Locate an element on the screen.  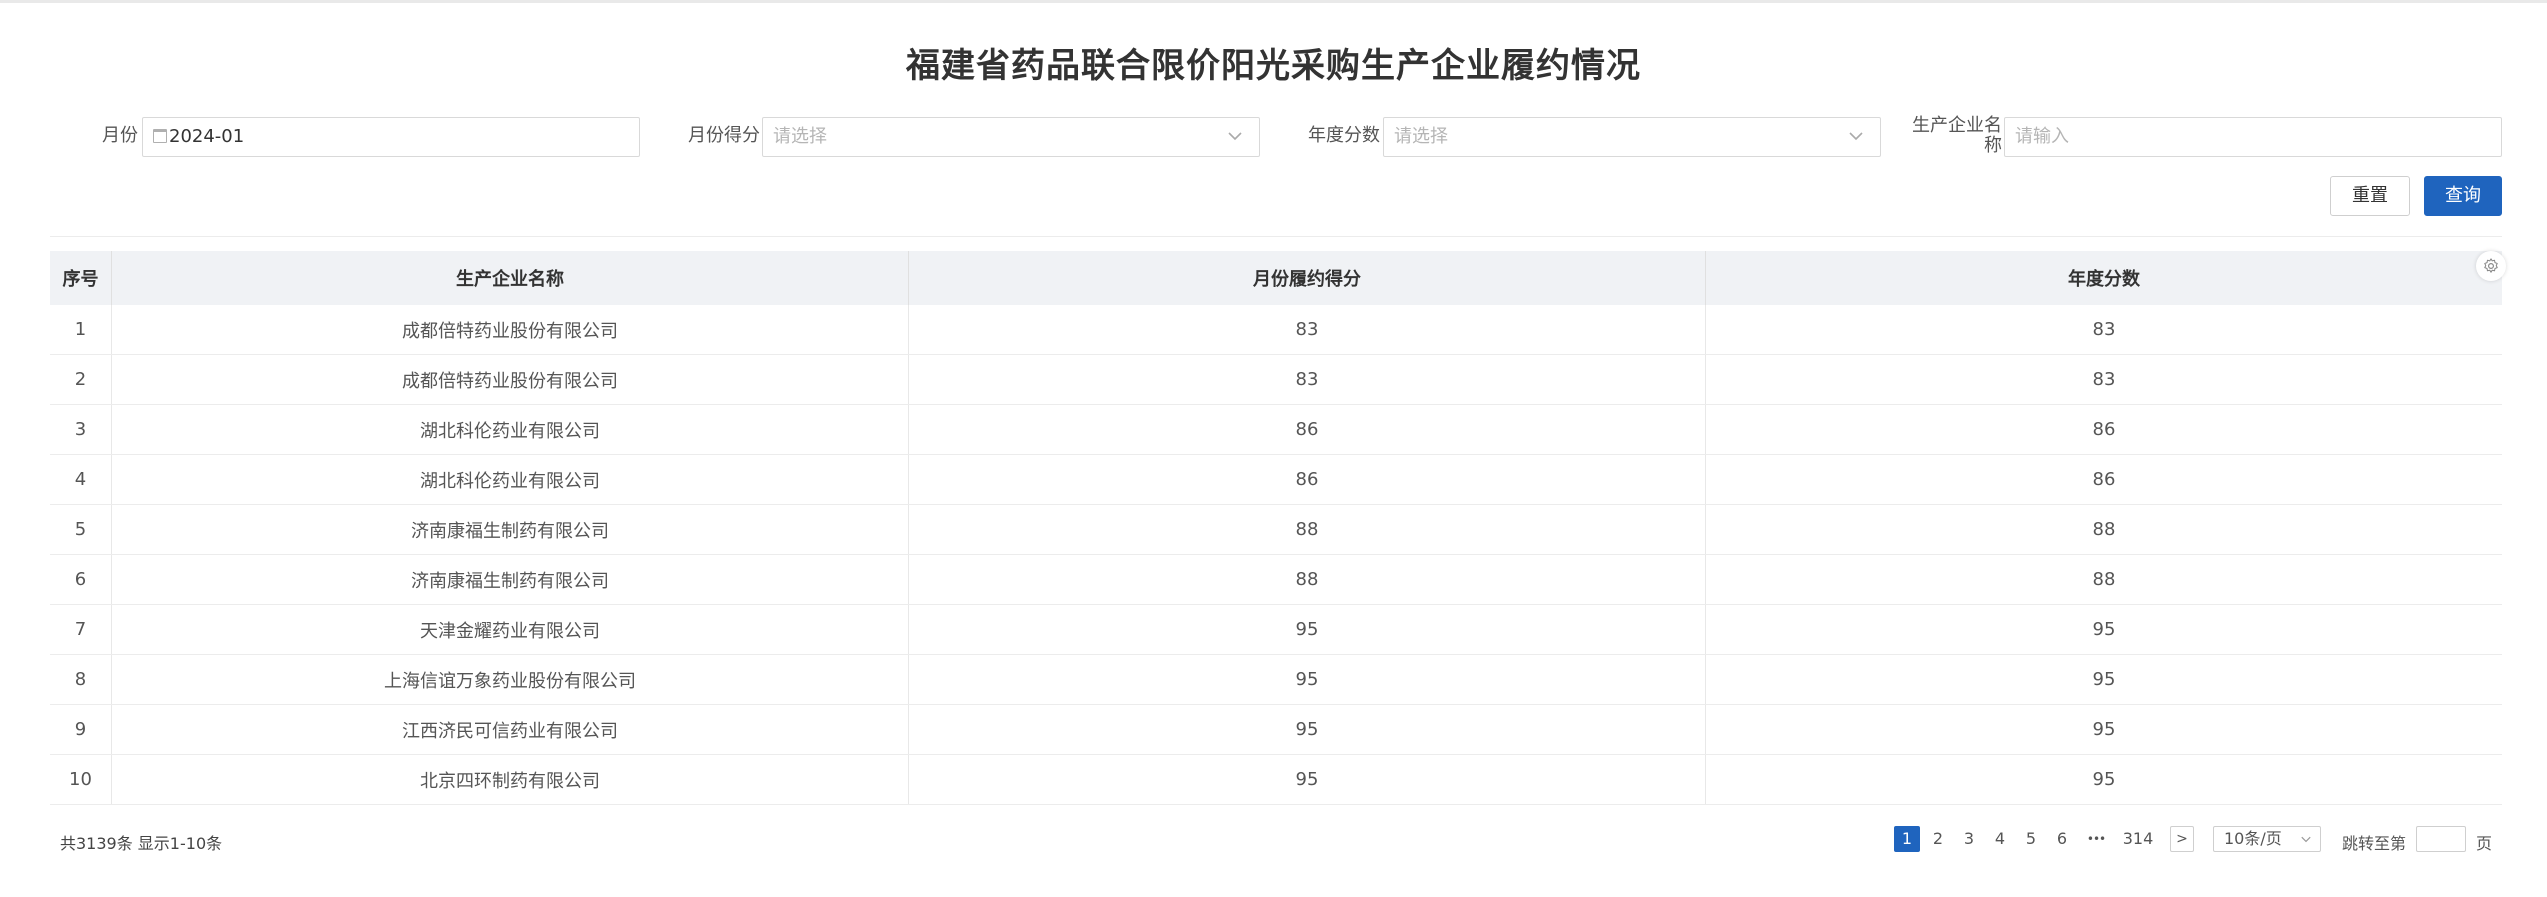
annual-score-select: 请选择 is located at coordinates (1632, 137).